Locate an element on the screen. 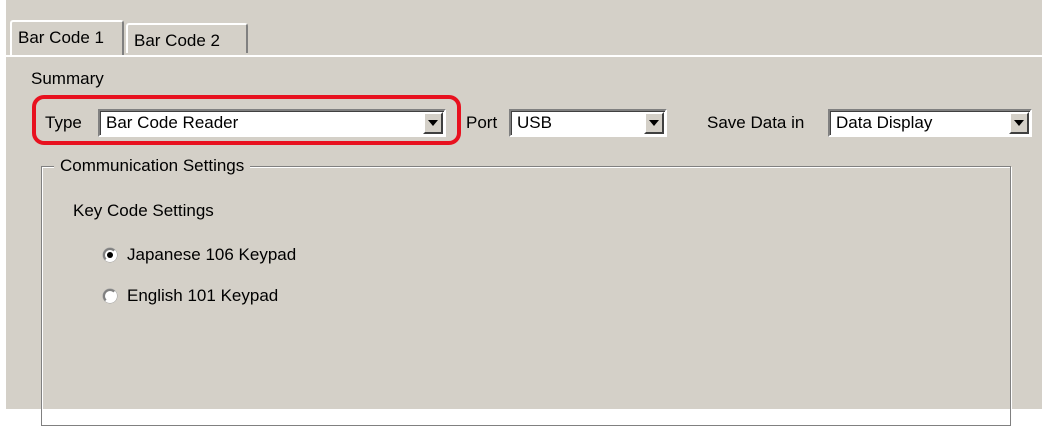 The width and height of the screenshot is (1042, 426). key-code-settings-label: Key Code Settings is located at coordinates (143, 210).